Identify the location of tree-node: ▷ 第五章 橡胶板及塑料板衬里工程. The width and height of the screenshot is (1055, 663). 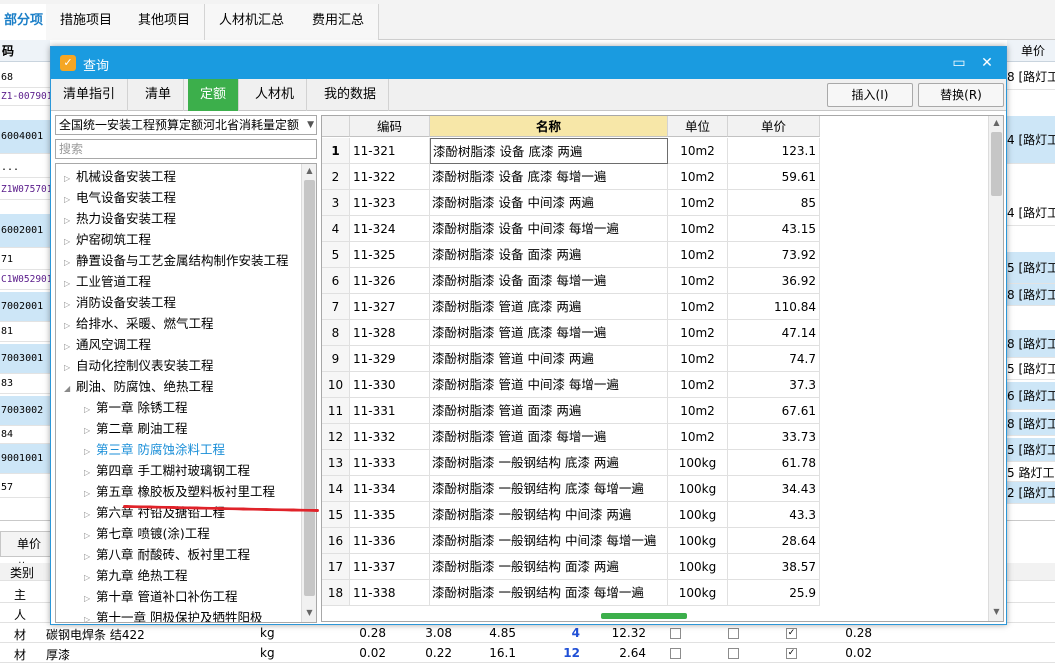
(179, 491).